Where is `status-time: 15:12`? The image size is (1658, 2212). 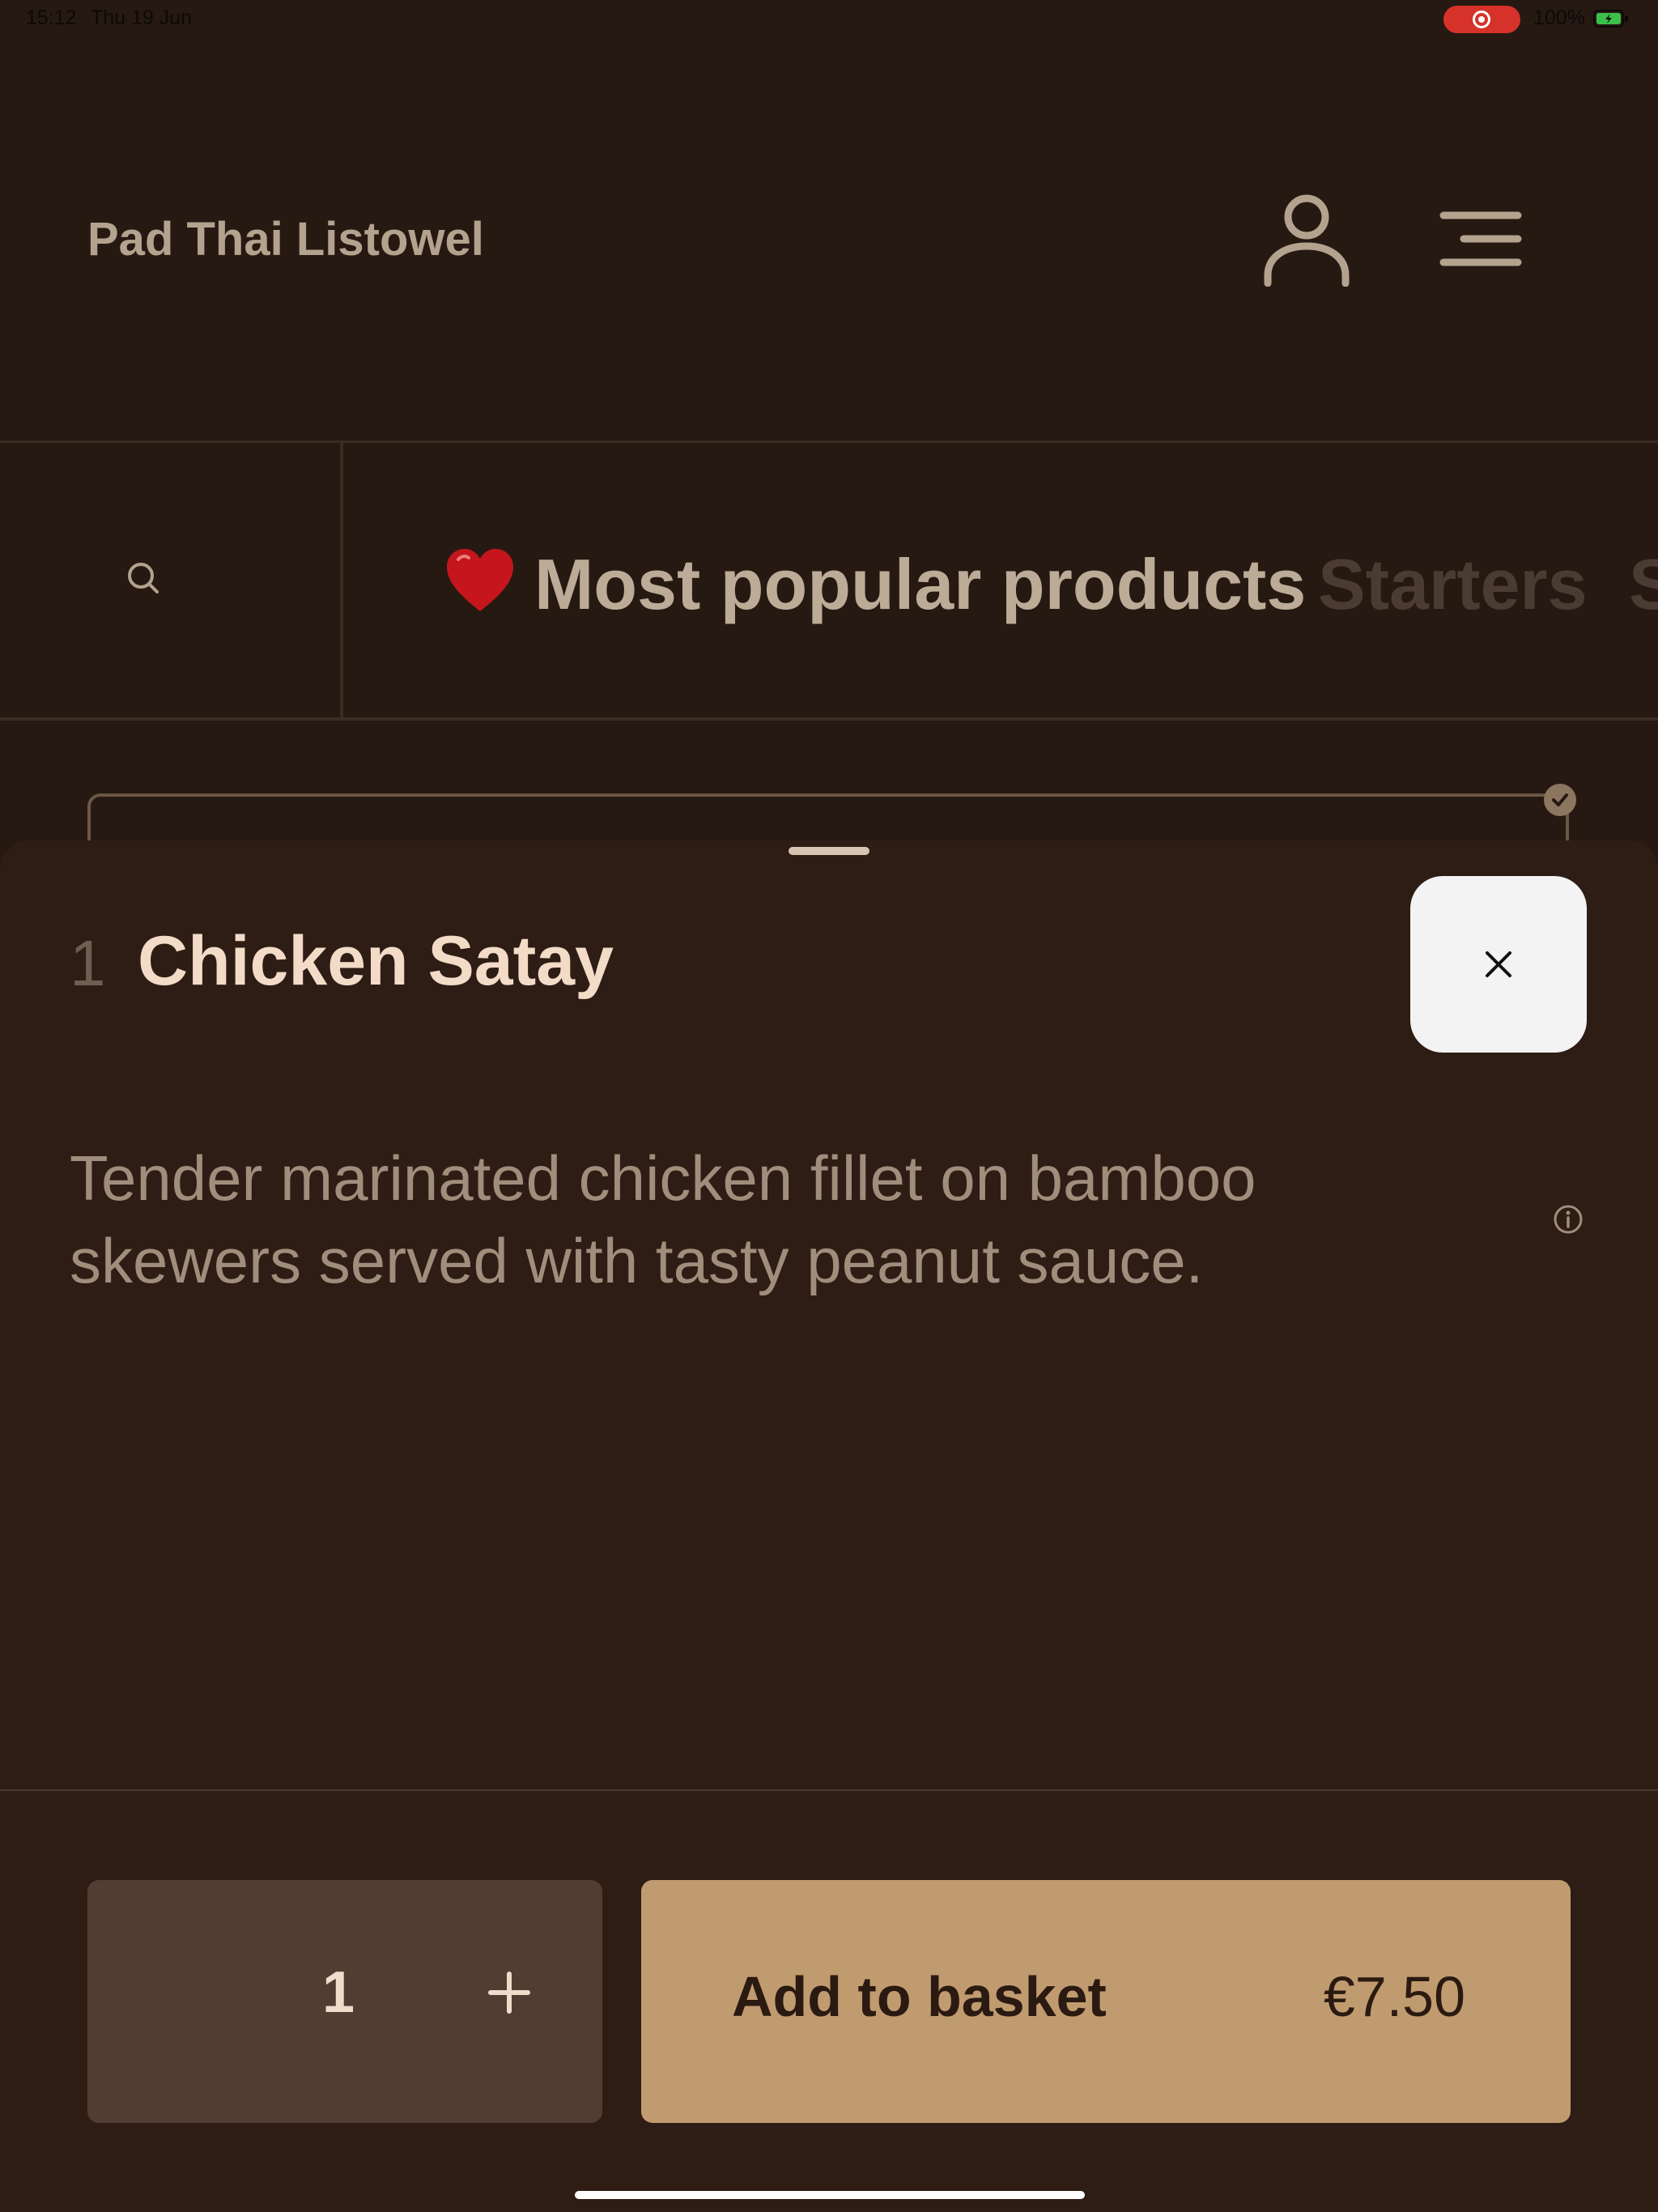
status-time: 15:12 is located at coordinates (51, 18).